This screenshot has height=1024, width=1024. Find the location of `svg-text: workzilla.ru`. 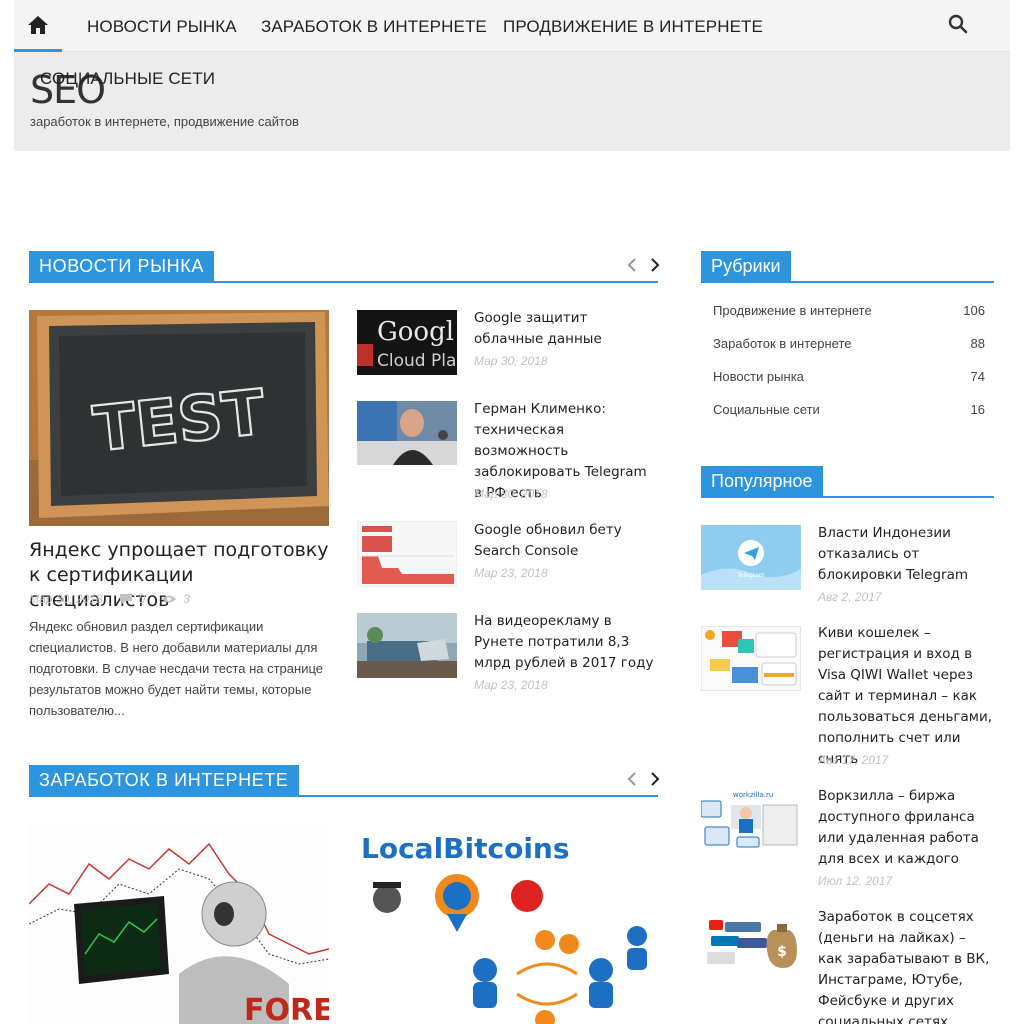

svg-text: workzilla.ru is located at coordinates (753, 795).